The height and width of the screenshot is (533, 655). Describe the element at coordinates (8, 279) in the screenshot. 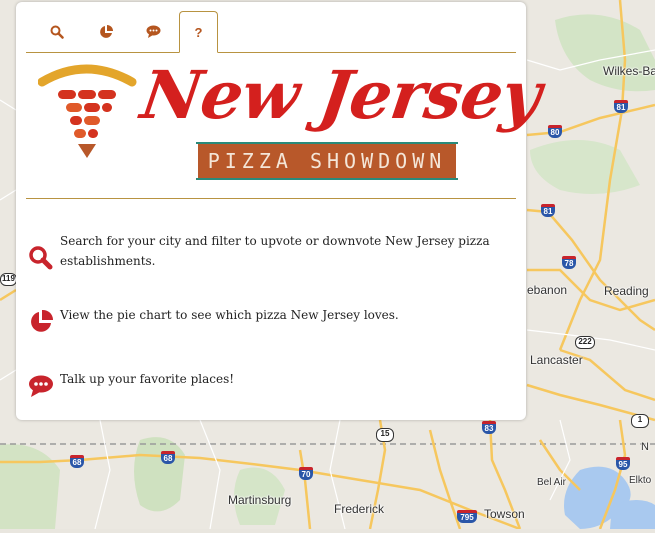

I see `highway-shield-119: 119` at that location.